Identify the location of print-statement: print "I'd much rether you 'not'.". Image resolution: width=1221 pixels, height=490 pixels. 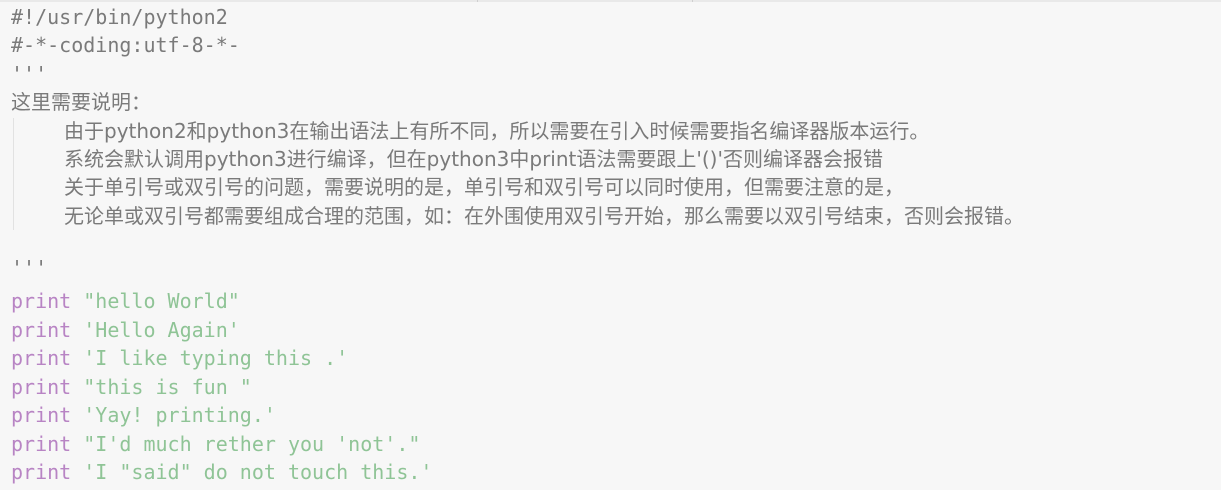
(215, 444).